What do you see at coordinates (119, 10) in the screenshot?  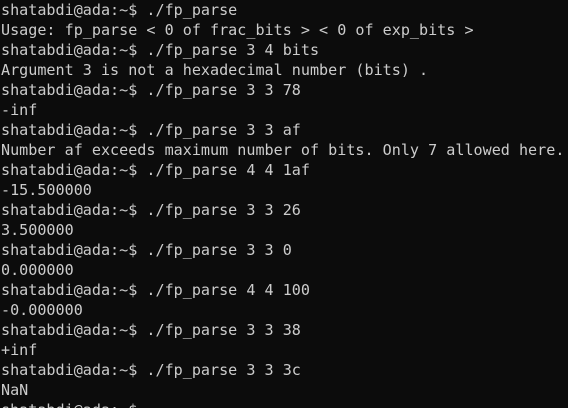 I see `prompt-line: shatabdi@ada:~$ ./fp_parse` at bounding box center [119, 10].